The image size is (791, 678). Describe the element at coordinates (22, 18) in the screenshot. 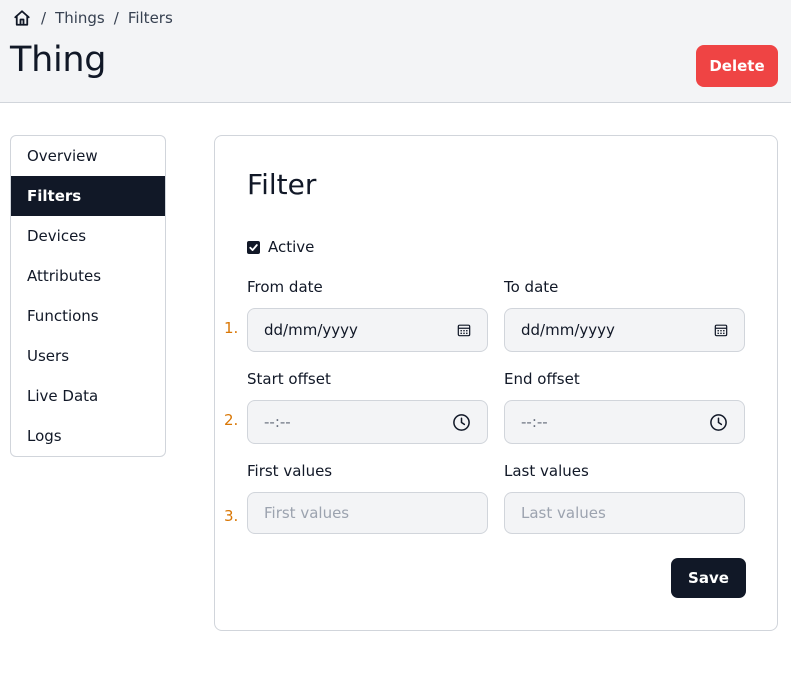

I see `home-icon` at that location.